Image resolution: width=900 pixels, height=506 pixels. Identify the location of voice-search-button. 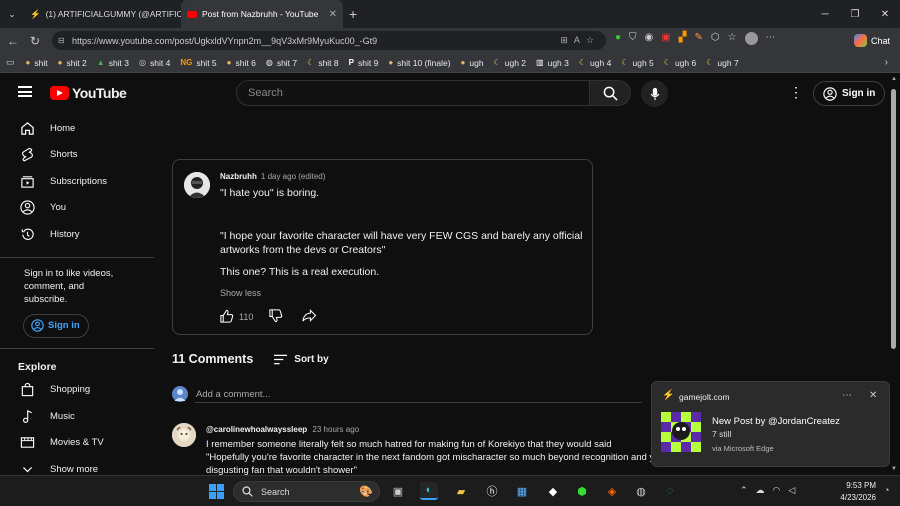
(654, 93).